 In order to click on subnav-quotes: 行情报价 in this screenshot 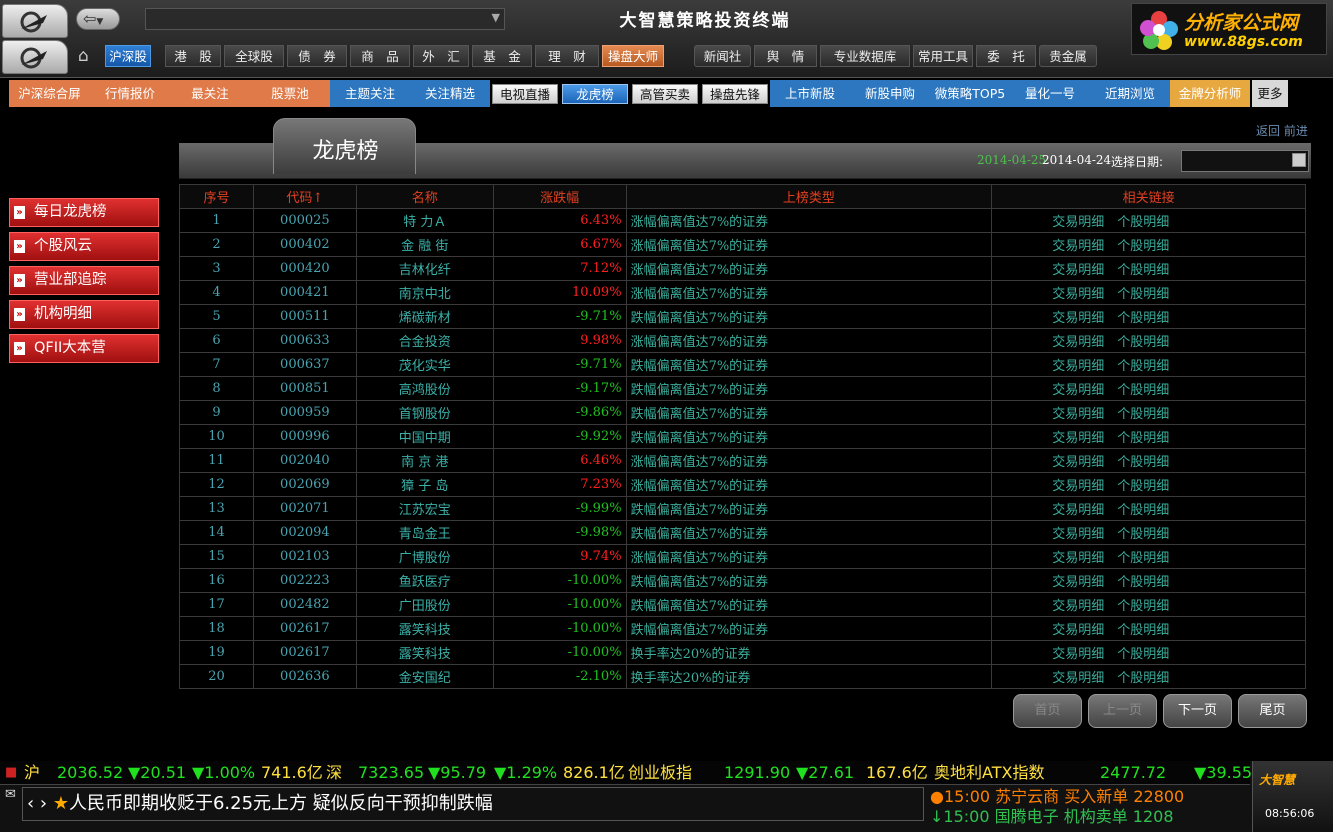, I will do `click(130, 93)`.